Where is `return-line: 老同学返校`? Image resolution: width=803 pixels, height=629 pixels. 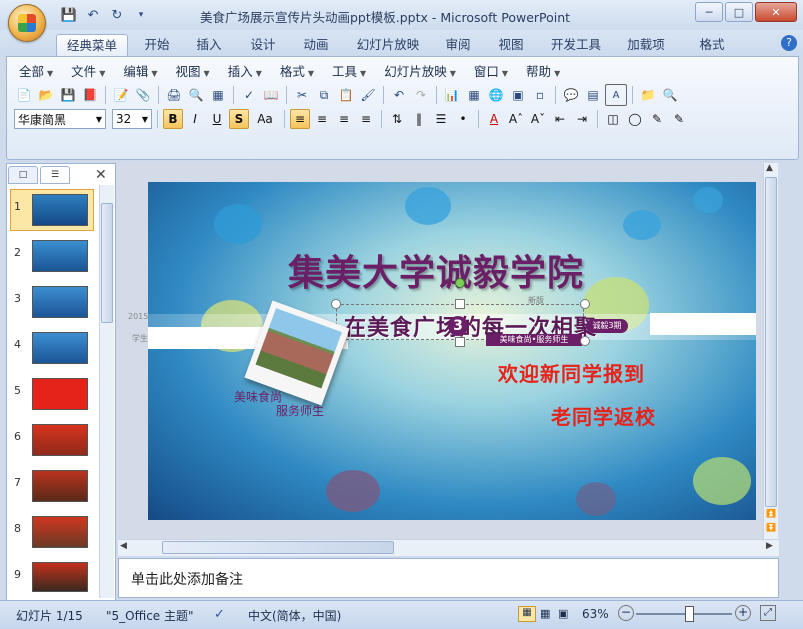
return-line: 老同学返校 is located at coordinates (603, 415).